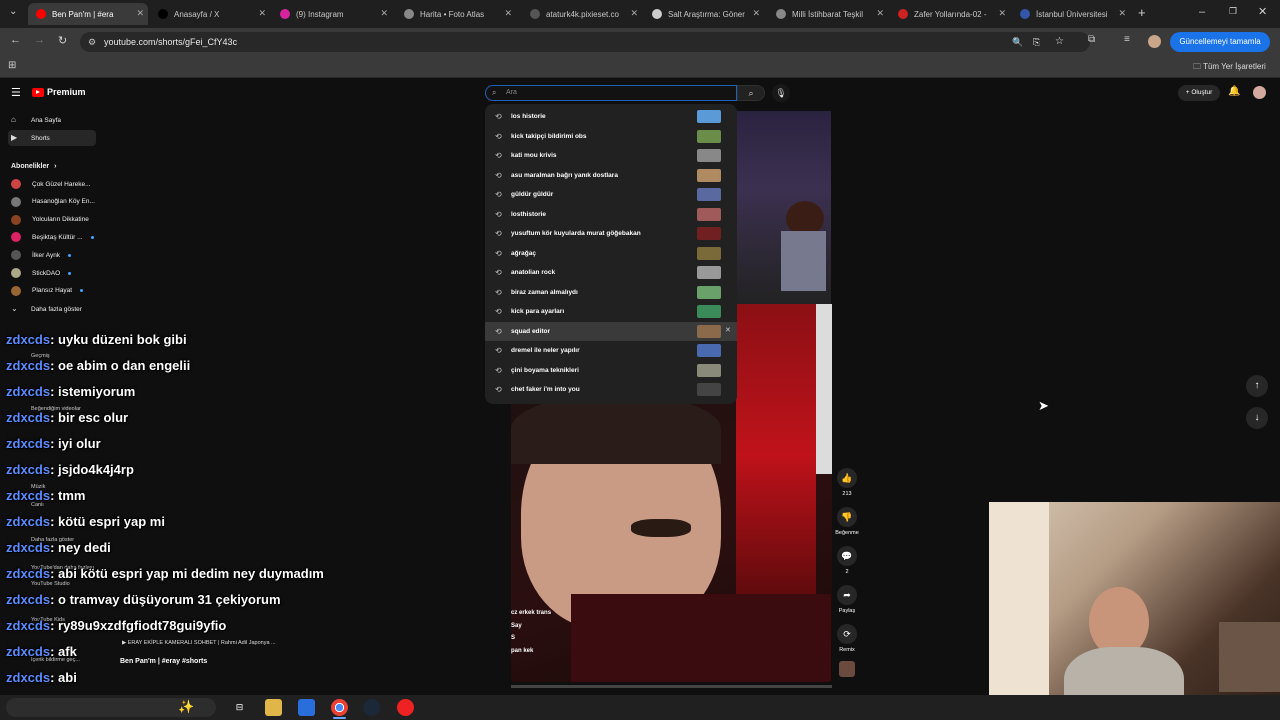 The image size is (1280, 720). I want to click on forward-arrow-icon: →, so click(39, 40).